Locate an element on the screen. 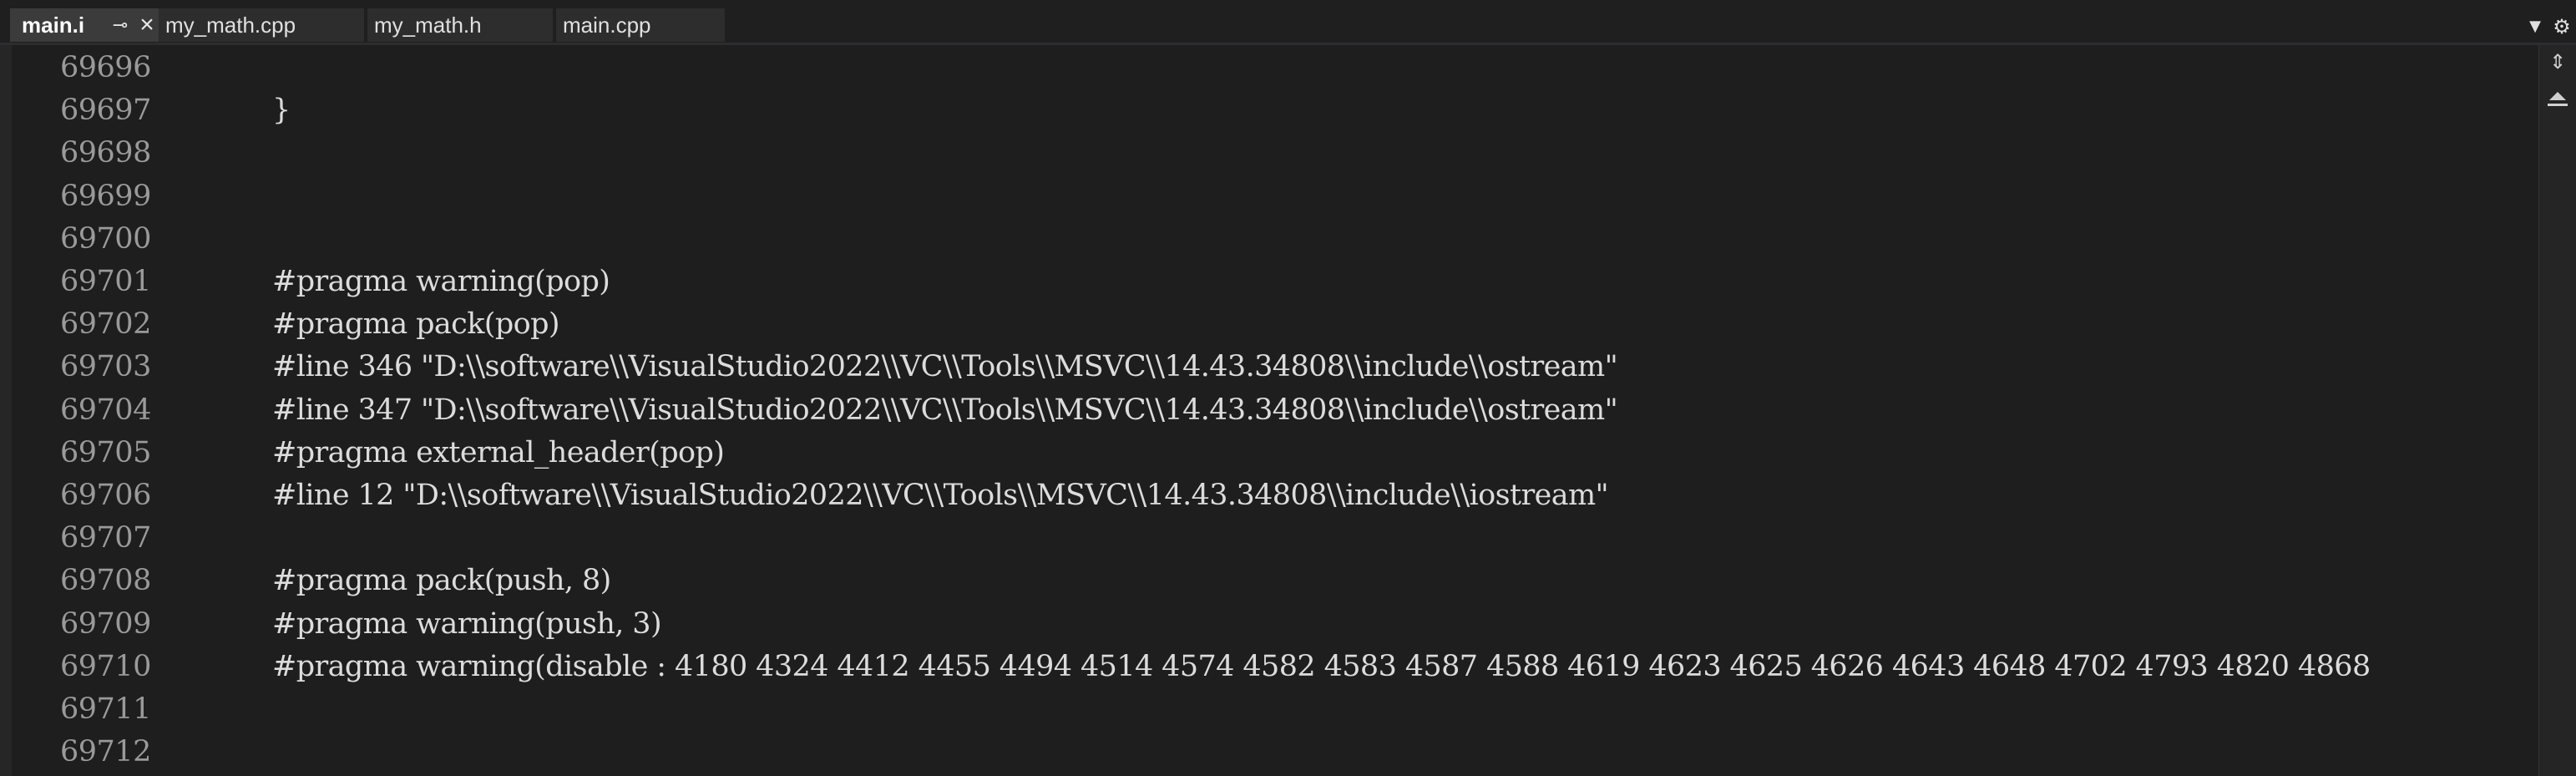 The height and width of the screenshot is (776, 2576). line-number: 69704 is located at coordinates (106, 410).